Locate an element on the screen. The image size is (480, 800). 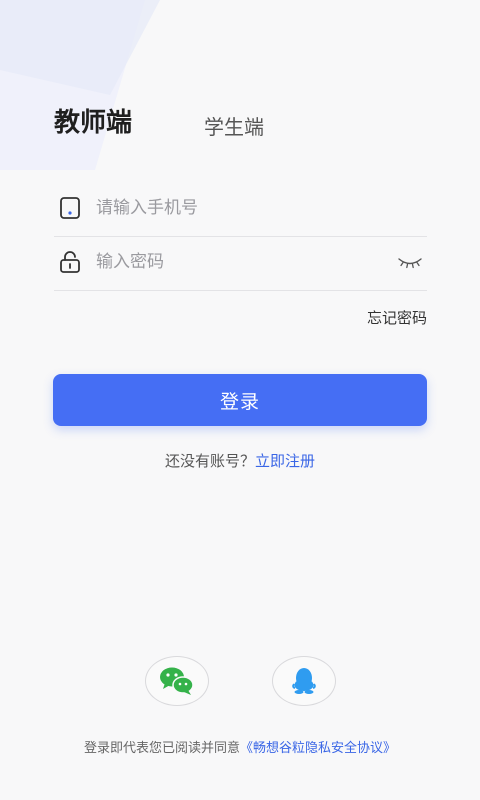
tab-student: 学生端 is located at coordinates (234, 127).